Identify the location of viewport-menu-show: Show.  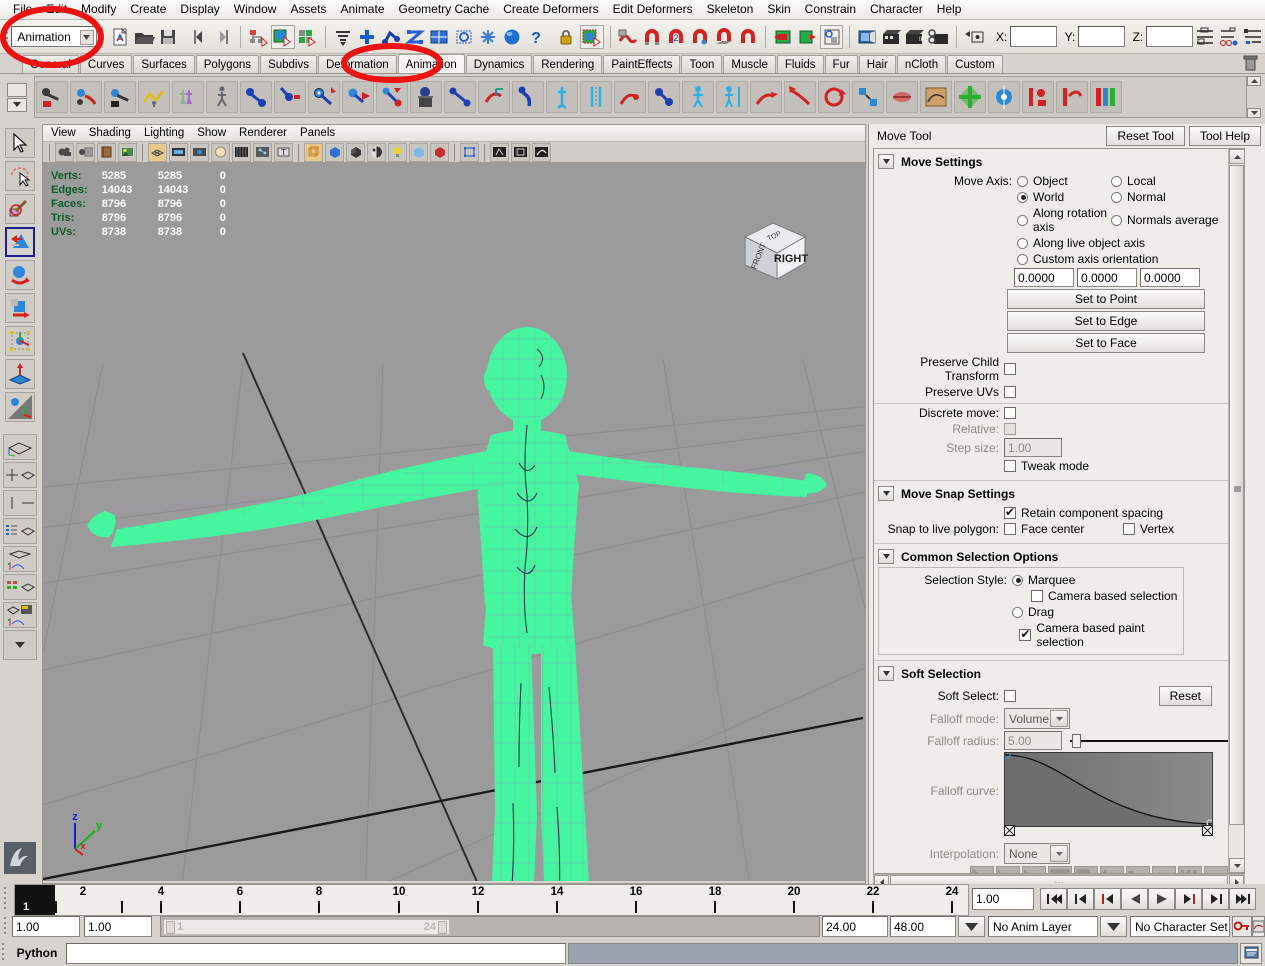
(211, 133).